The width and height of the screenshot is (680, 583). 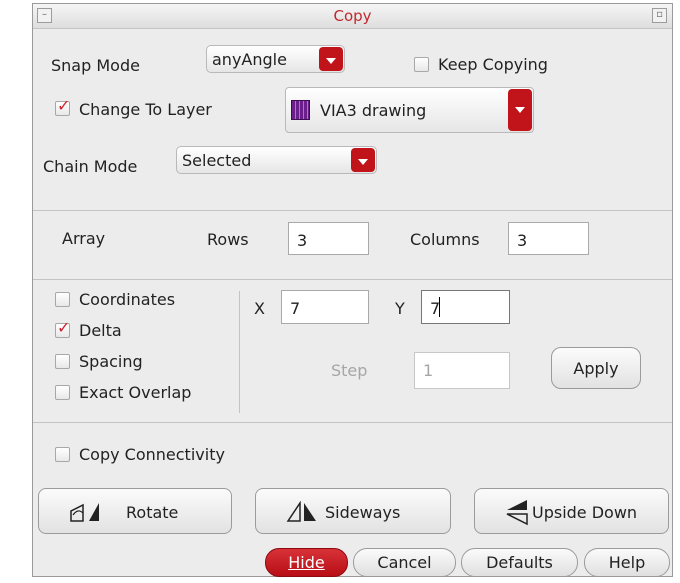 I want to click on change-to-layer-label: Change To Layer, so click(x=145, y=109).